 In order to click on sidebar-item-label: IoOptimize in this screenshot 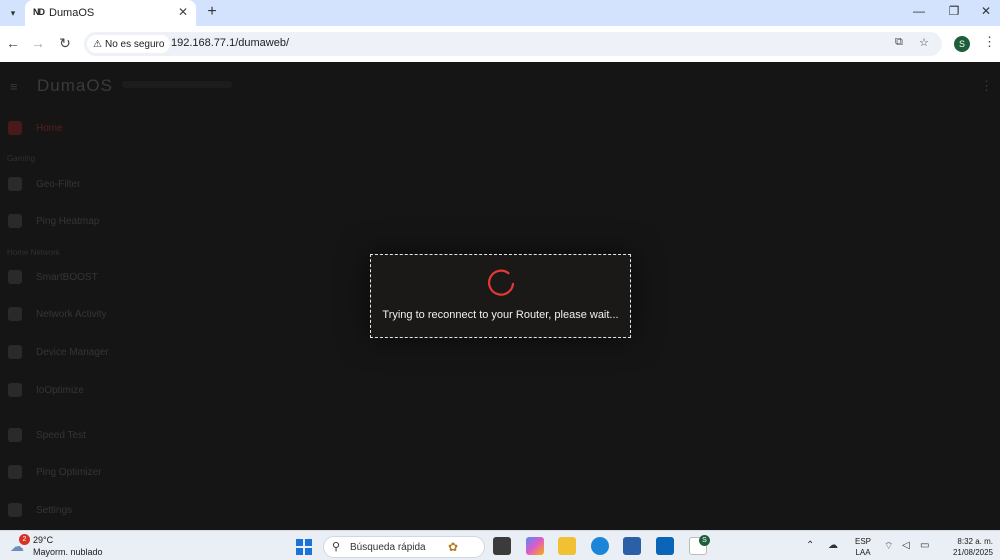, I will do `click(60, 390)`.